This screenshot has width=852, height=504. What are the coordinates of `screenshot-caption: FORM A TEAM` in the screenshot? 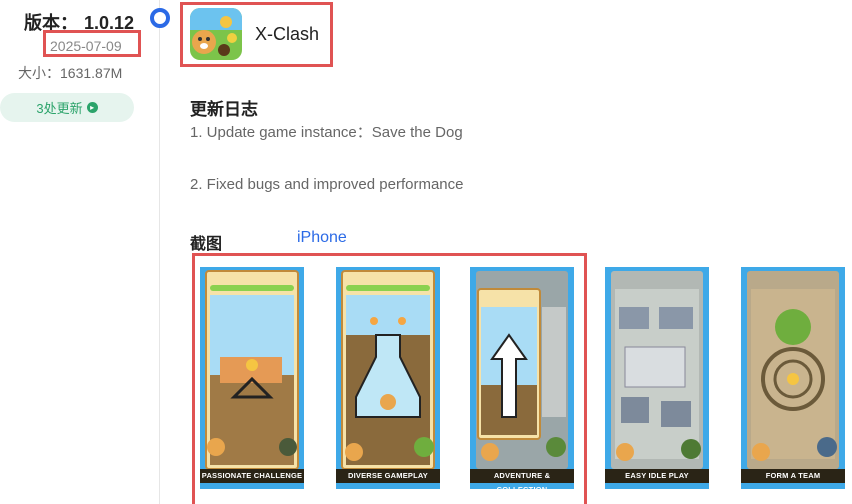 It's located at (793, 476).